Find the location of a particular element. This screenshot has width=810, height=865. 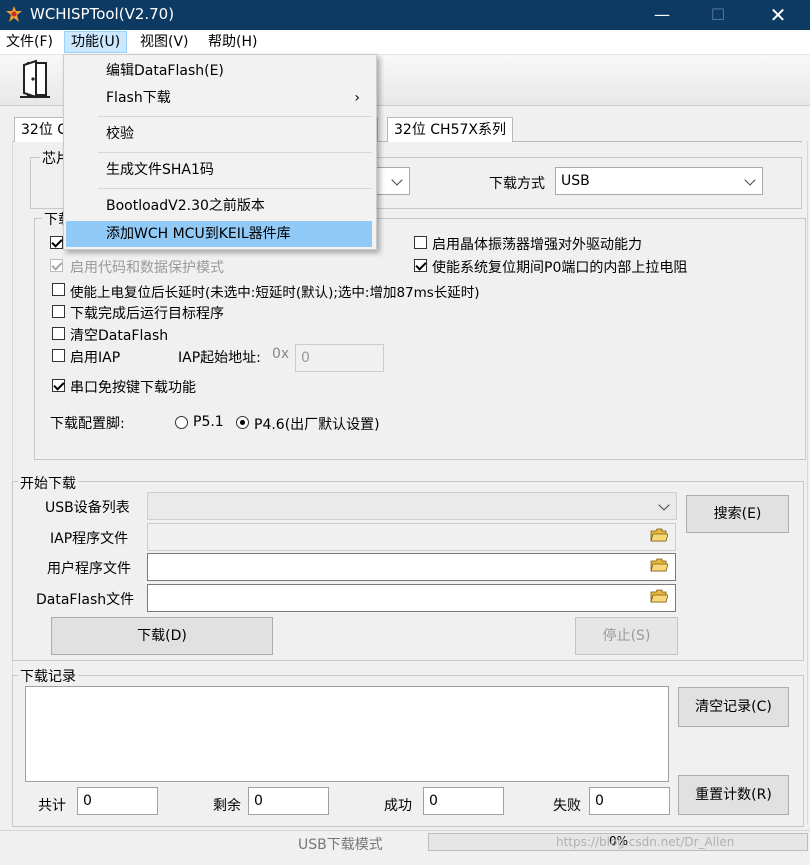

menu-item-flash-download-label: Flash下载 is located at coordinates (138, 98).